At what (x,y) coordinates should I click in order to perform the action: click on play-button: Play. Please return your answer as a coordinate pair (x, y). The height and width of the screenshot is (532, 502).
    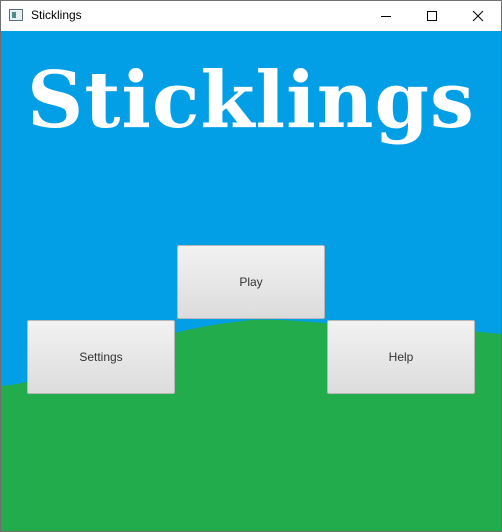
    Looking at the image, I should click on (251, 282).